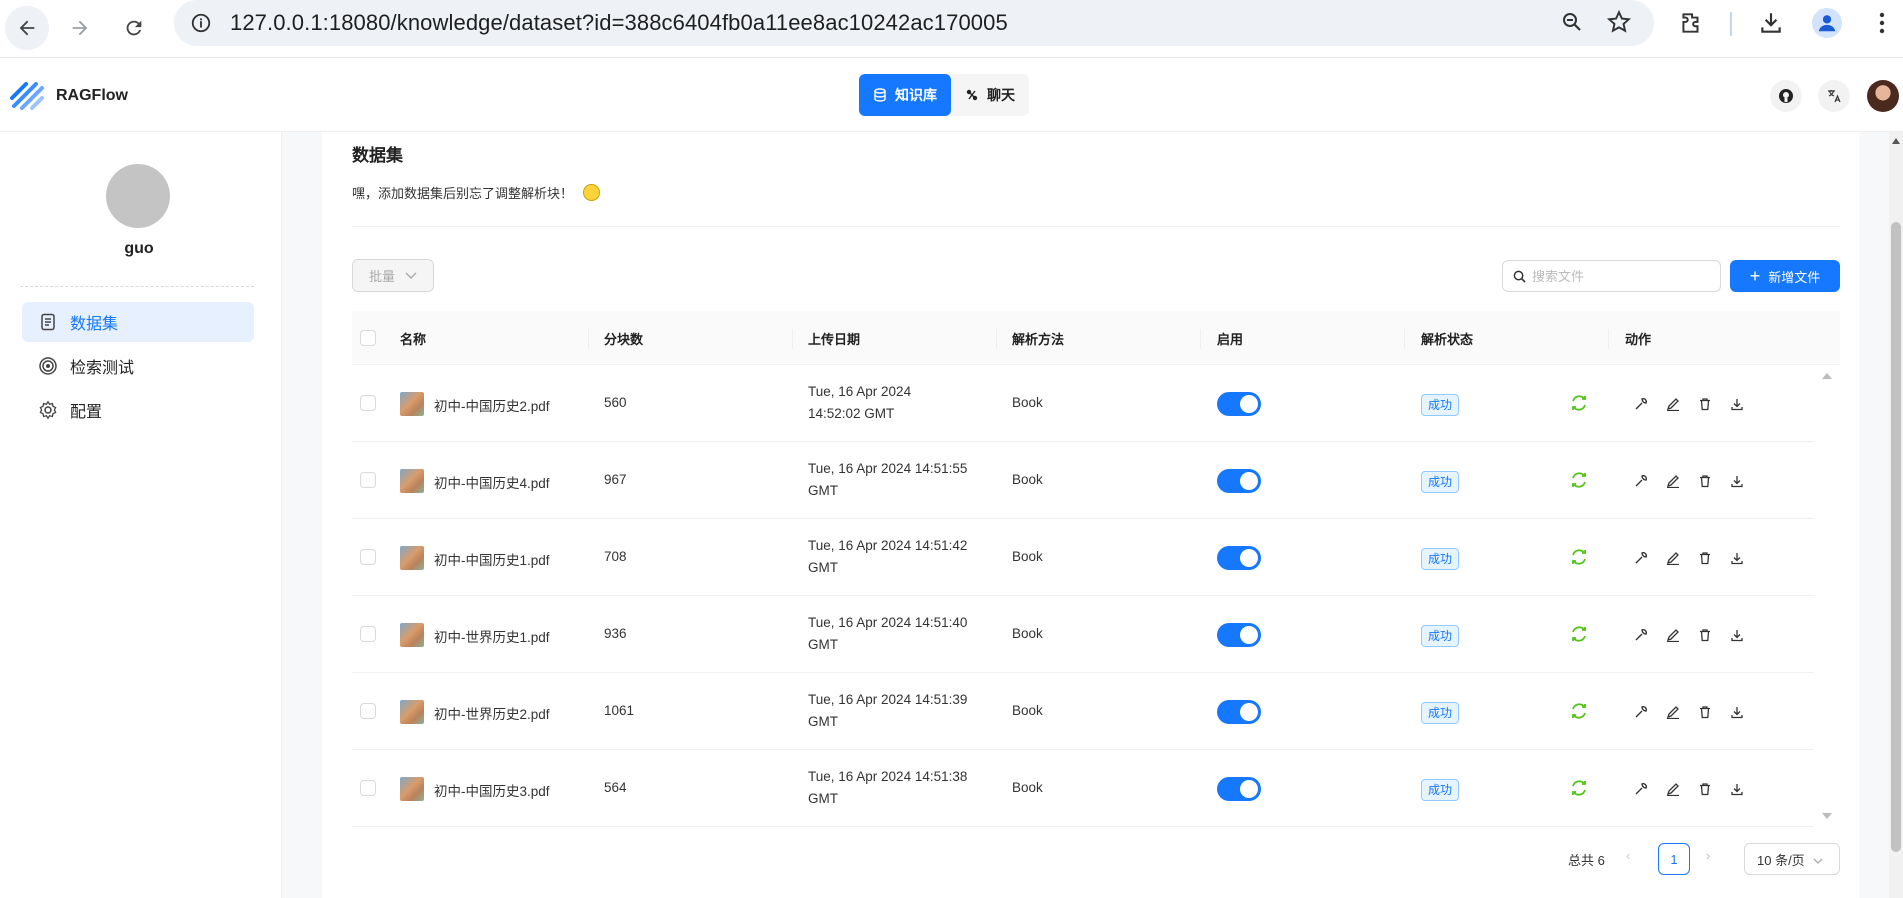 Image resolution: width=1903 pixels, height=898 pixels. I want to click on scroll-down-icon, so click(1827, 816).